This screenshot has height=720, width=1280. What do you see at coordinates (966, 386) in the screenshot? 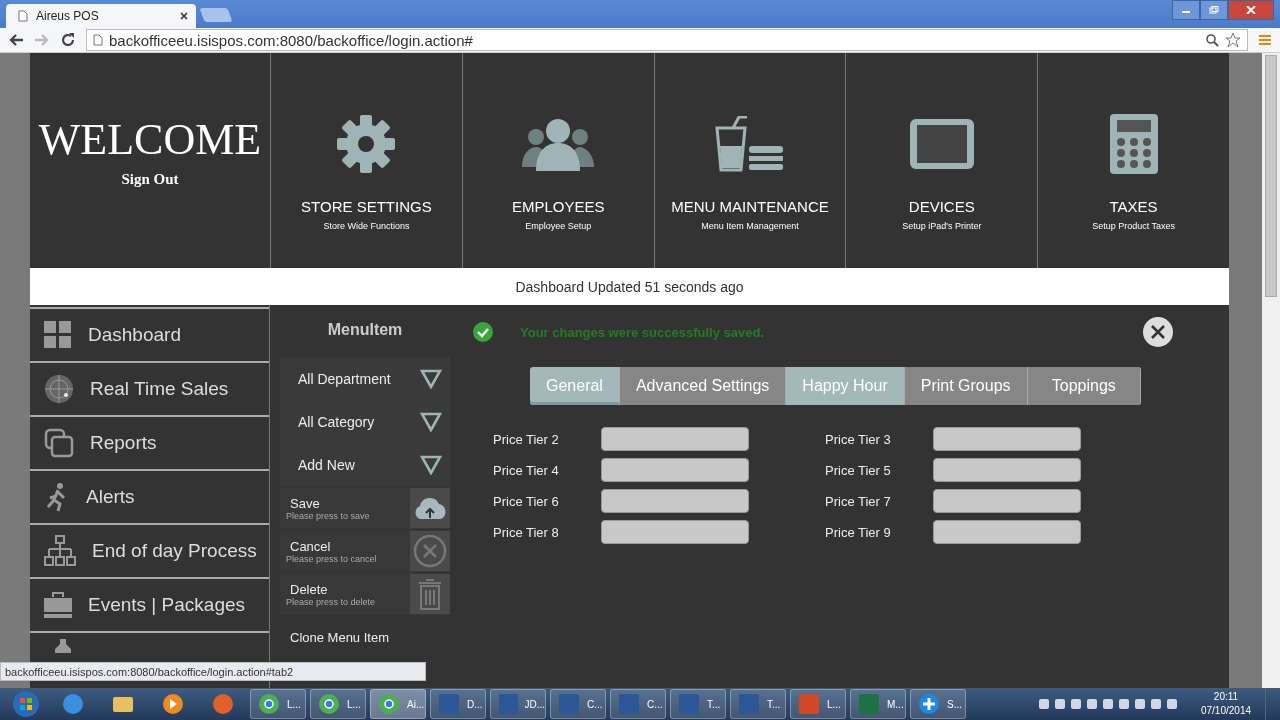
I see `tab: Print Groups` at bounding box center [966, 386].